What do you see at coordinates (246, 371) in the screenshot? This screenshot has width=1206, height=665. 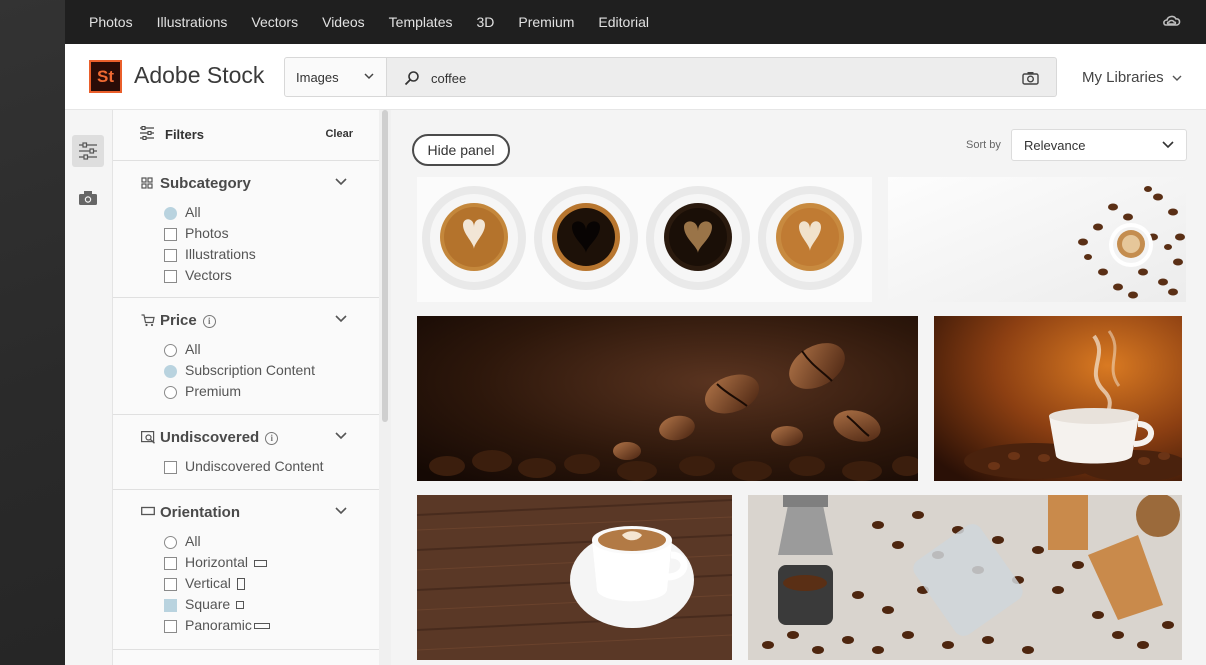 I see `price-option-subscription: Subscription Content` at bounding box center [246, 371].